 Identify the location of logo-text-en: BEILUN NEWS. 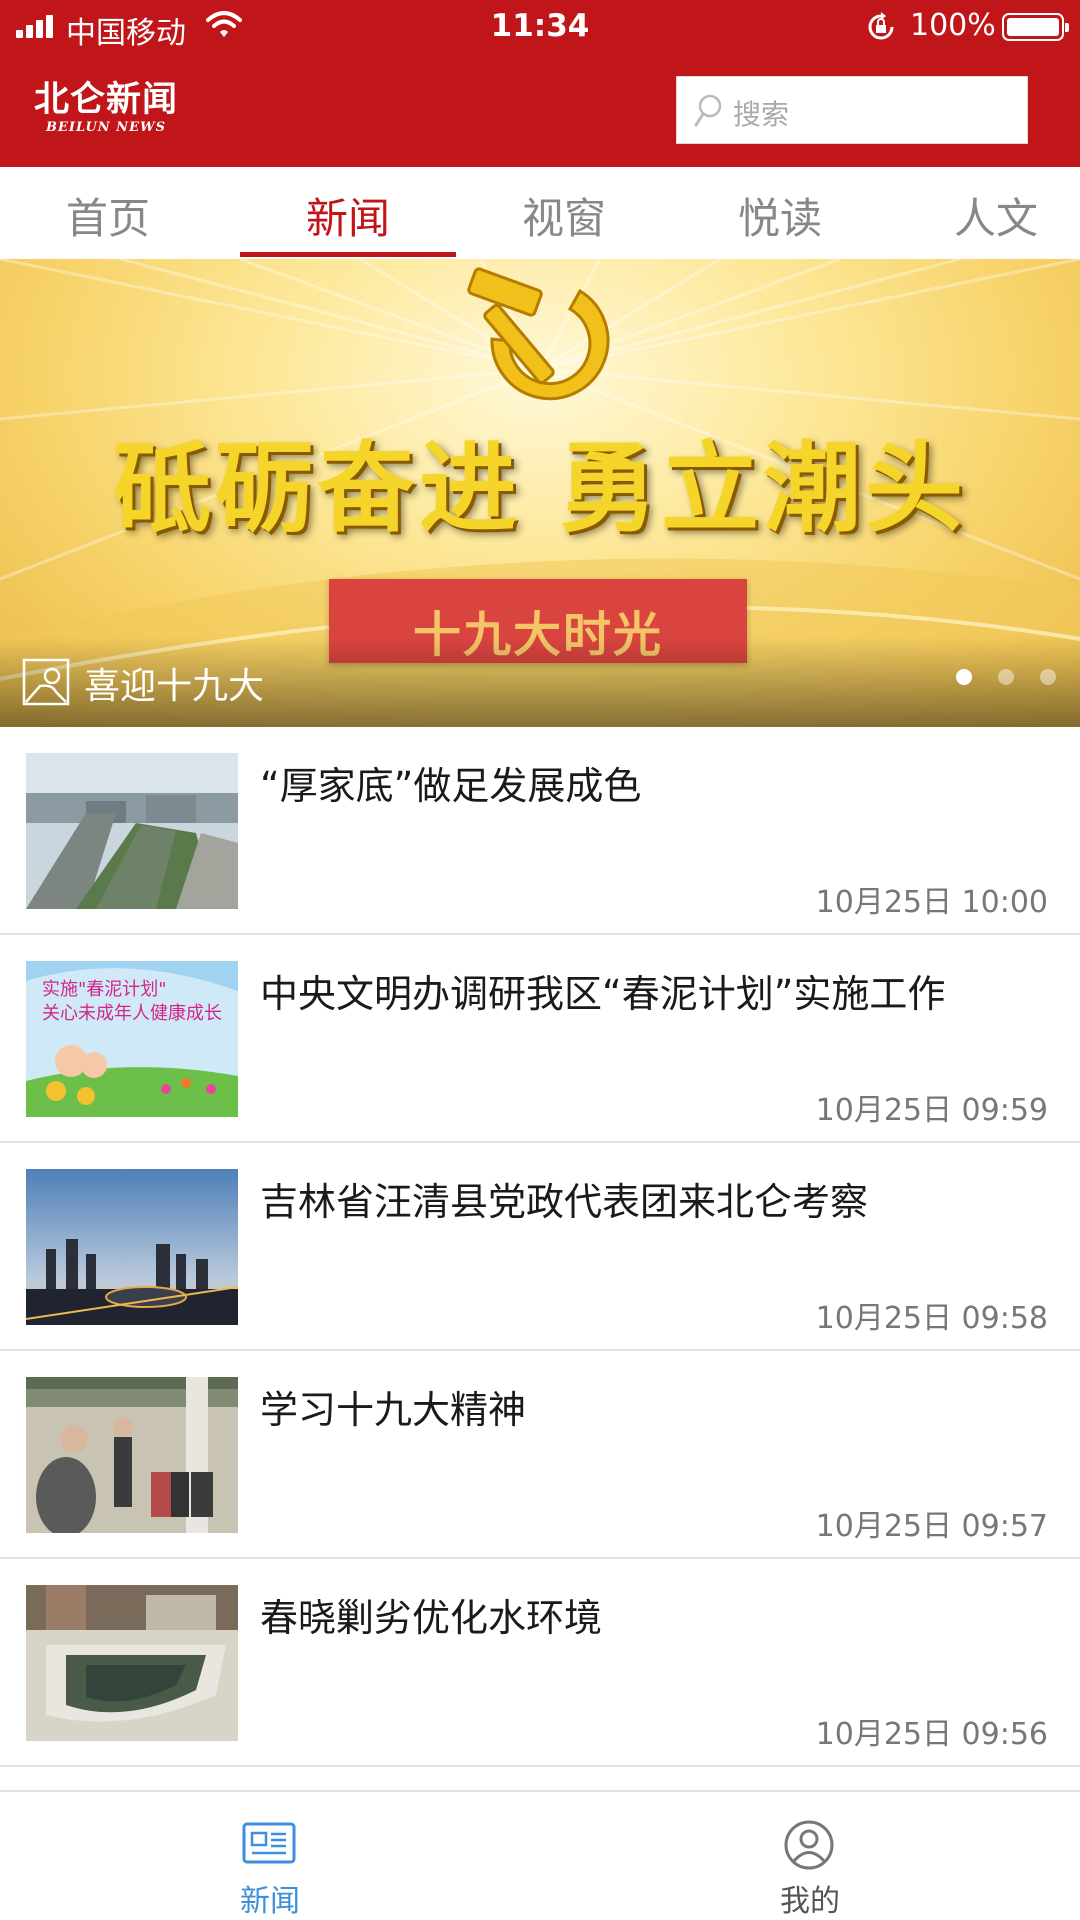
(106, 127).